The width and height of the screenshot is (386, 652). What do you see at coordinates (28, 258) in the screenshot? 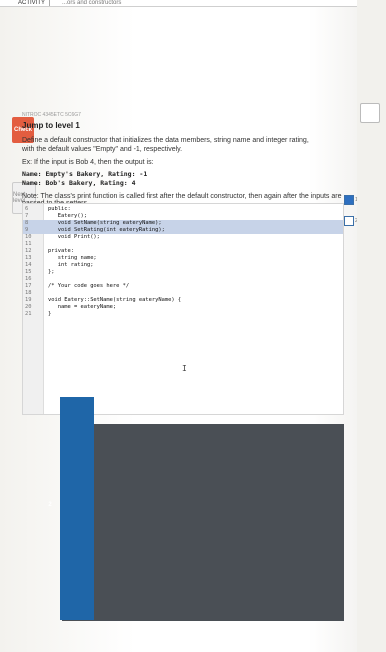
I see `line-number: 13` at bounding box center [28, 258].